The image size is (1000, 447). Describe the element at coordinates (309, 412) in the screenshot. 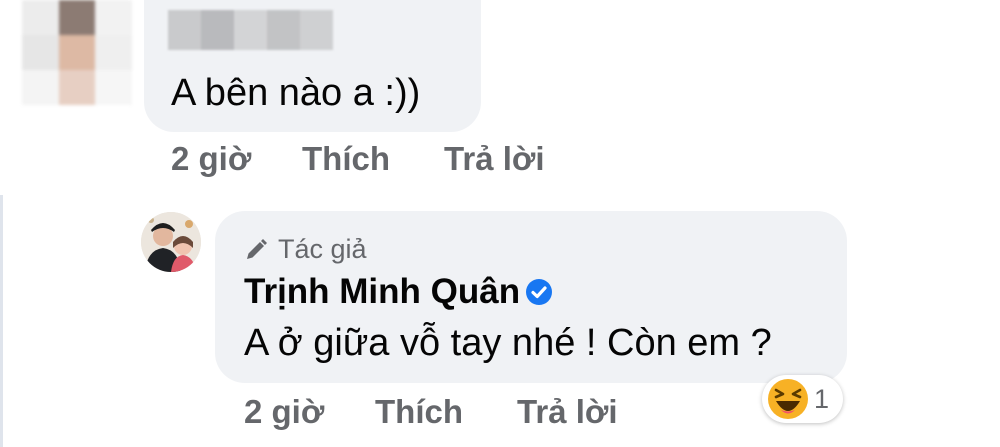

I see `reply-timestamp: 2 giờ` at that location.